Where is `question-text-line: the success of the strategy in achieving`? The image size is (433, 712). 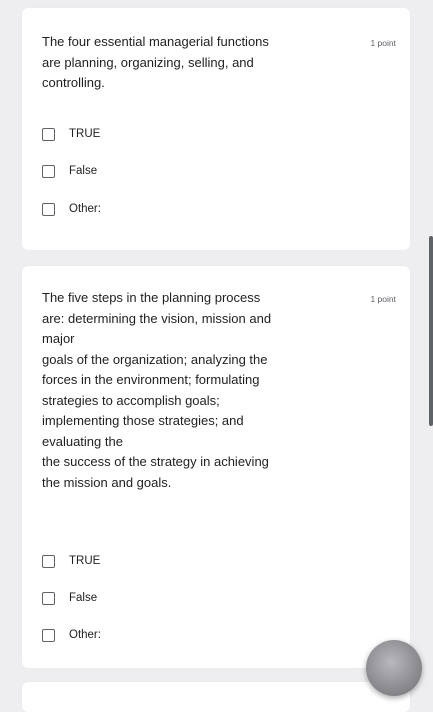 question-text-line: the success of the strategy in achieving is located at coordinates (155, 461).